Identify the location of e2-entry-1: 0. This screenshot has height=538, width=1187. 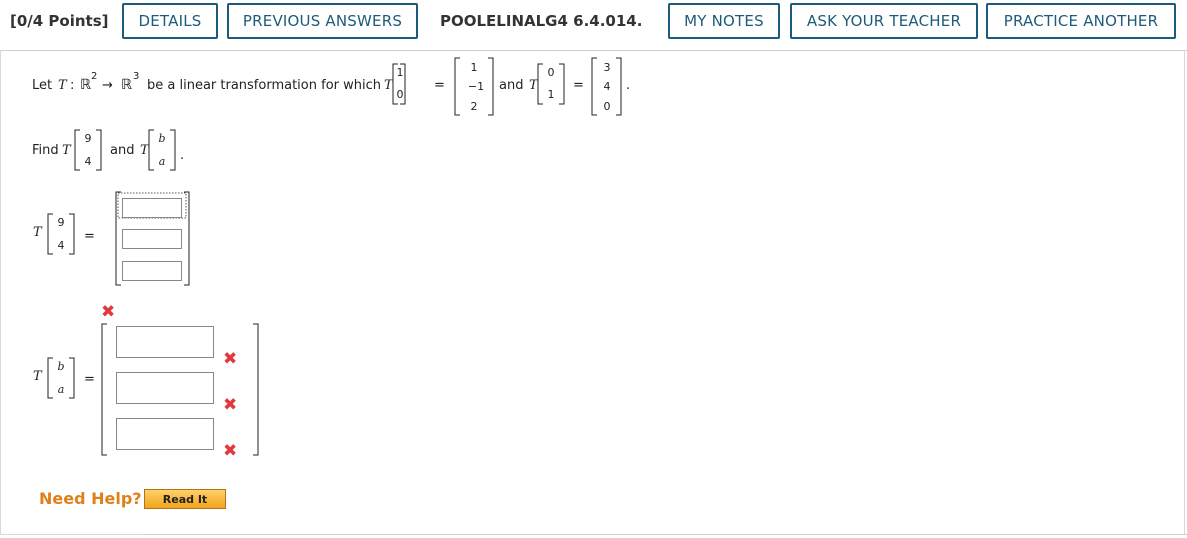
(551, 72).